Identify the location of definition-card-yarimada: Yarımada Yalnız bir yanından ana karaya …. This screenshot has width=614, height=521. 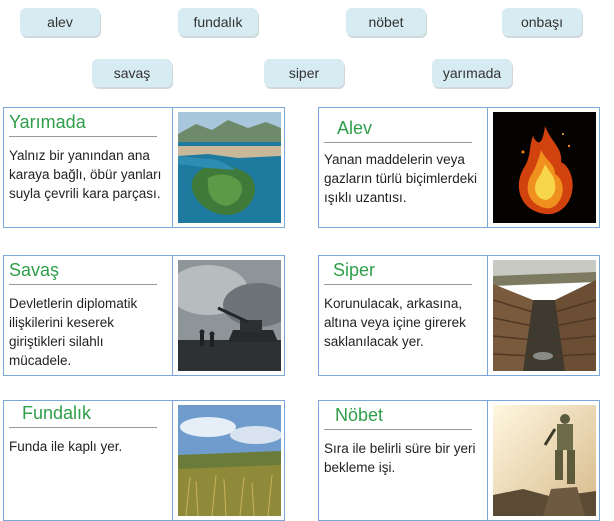
(144, 167).